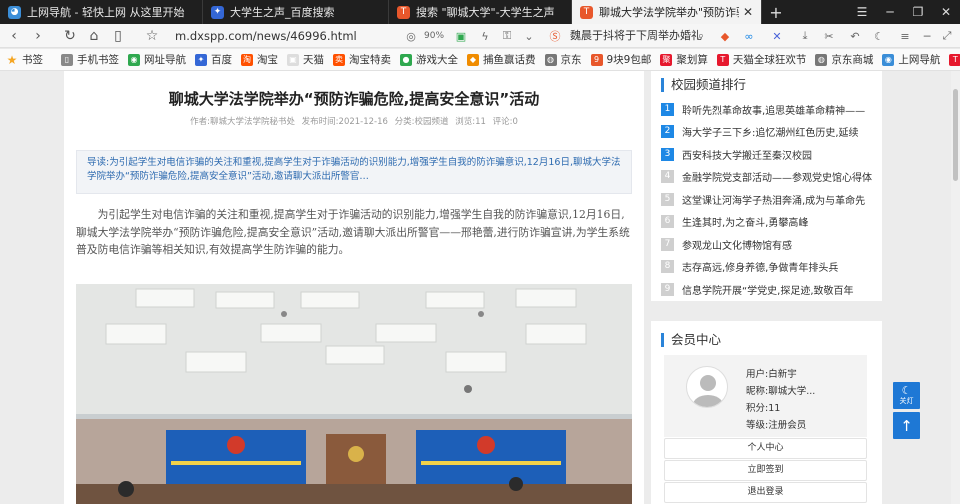  I want to click on minimize-toolbar-icon: ─, so click(927, 36).